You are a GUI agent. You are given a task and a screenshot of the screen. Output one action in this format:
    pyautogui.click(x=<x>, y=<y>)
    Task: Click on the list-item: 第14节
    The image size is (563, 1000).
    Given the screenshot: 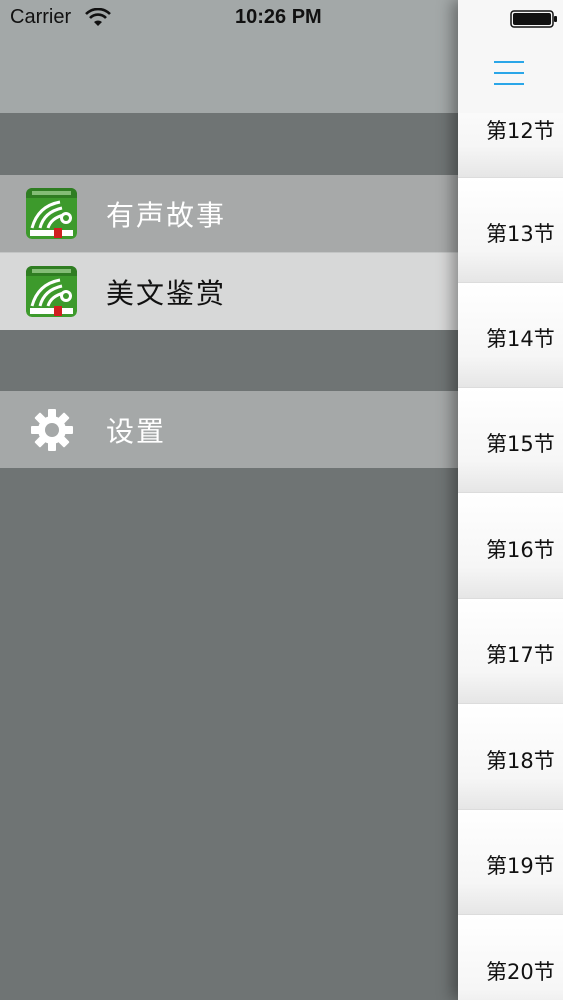 What is the action you would take?
    pyautogui.click(x=510, y=335)
    